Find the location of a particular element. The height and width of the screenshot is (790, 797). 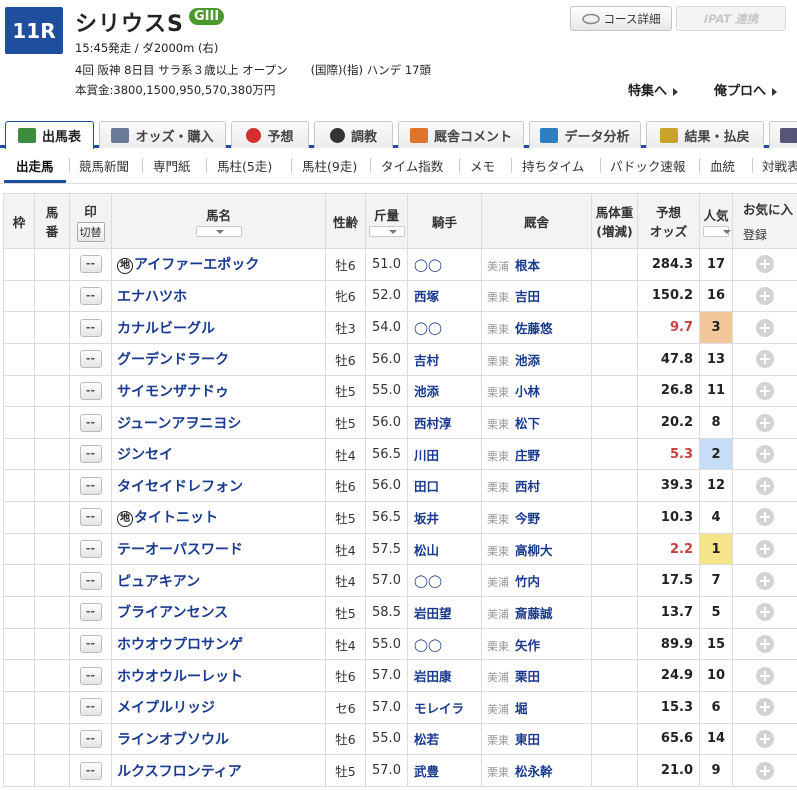

trainer-link: 小林 is located at coordinates (527, 391).